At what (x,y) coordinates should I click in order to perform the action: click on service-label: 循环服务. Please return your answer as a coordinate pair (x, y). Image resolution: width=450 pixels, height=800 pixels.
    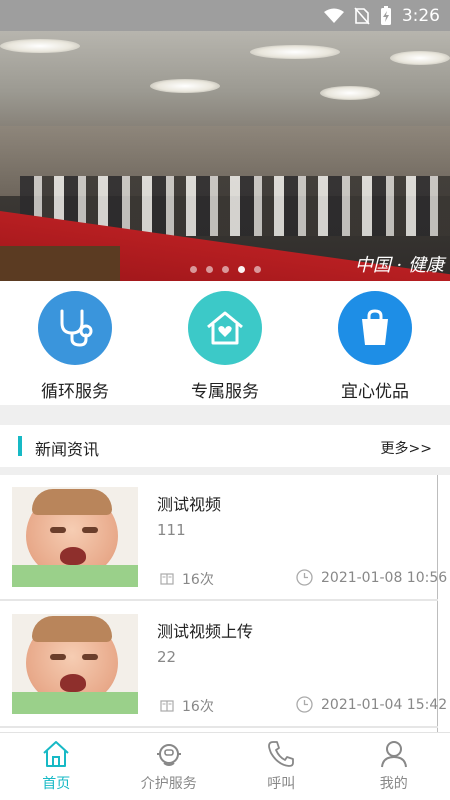
    Looking at the image, I should click on (75, 392).